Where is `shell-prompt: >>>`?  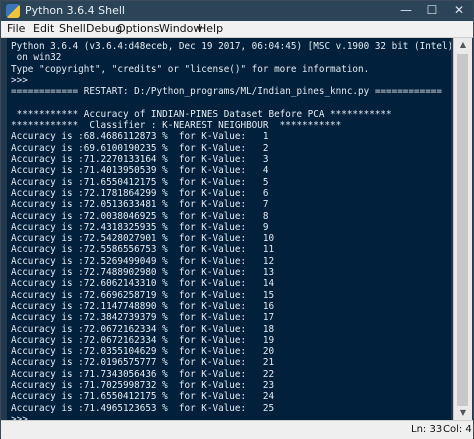 shell-prompt: >>> is located at coordinates (19, 80).